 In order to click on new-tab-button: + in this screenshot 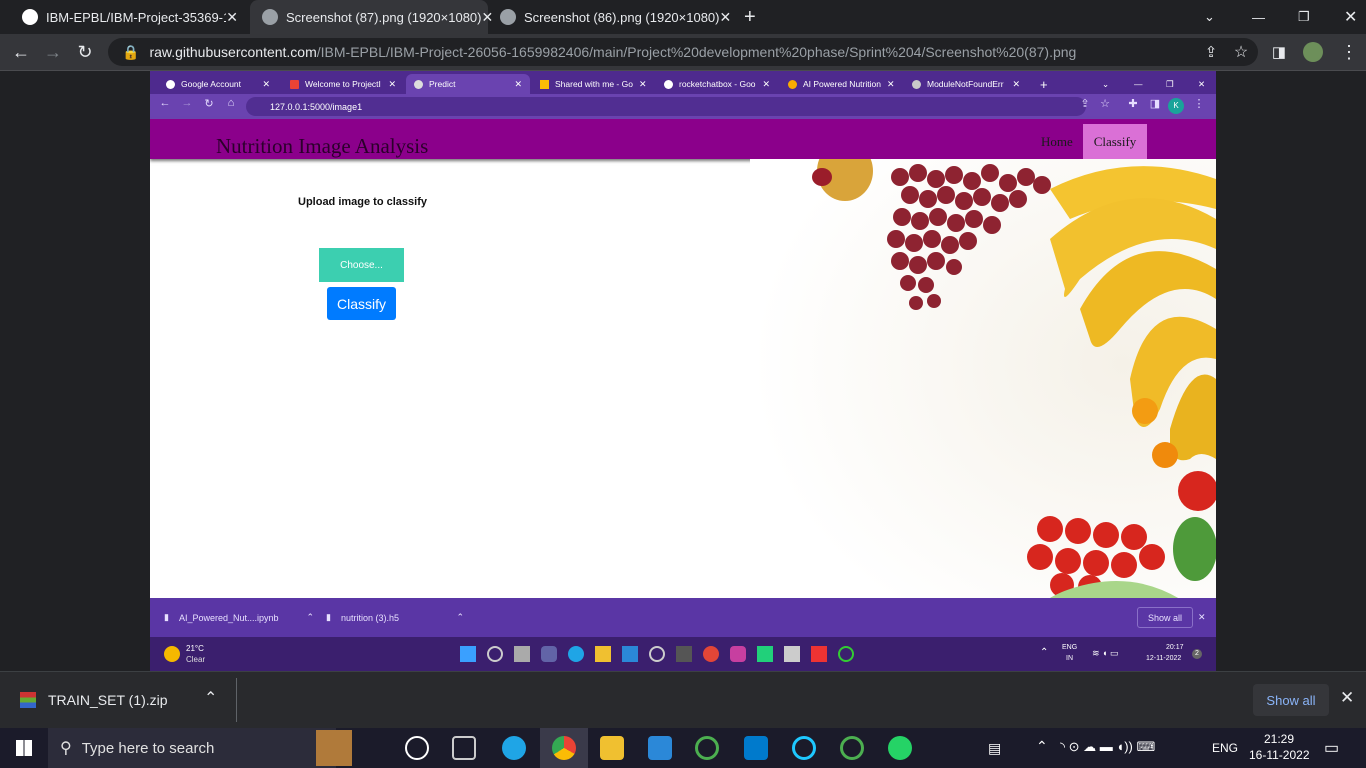, I will do `click(747, 17)`.